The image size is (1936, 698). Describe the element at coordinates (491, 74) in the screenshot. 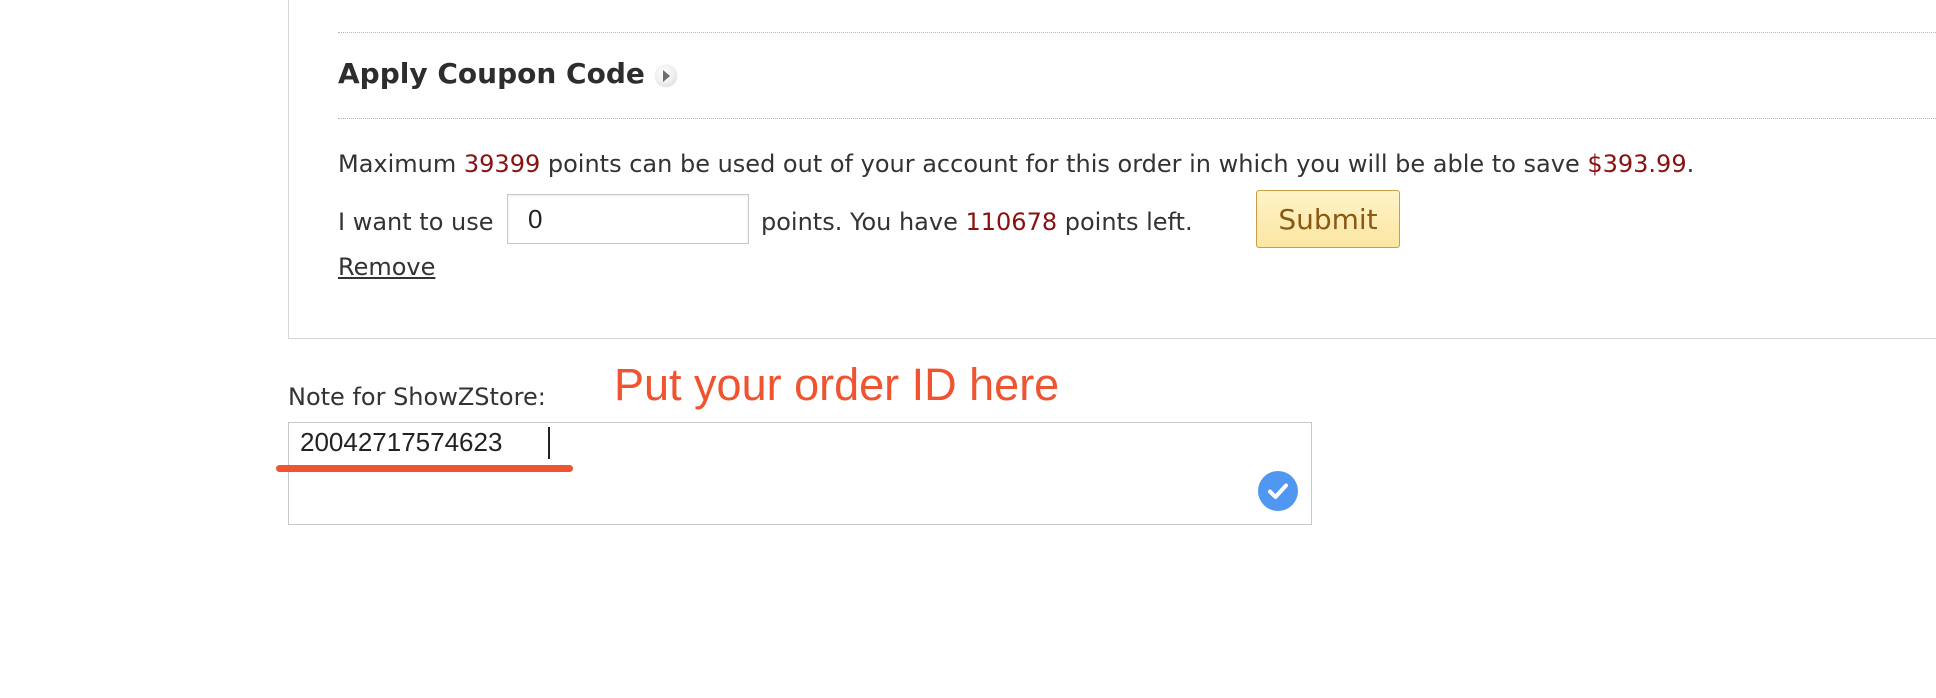

I see `apply-coupon-heading: Apply Coupon Code` at that location.